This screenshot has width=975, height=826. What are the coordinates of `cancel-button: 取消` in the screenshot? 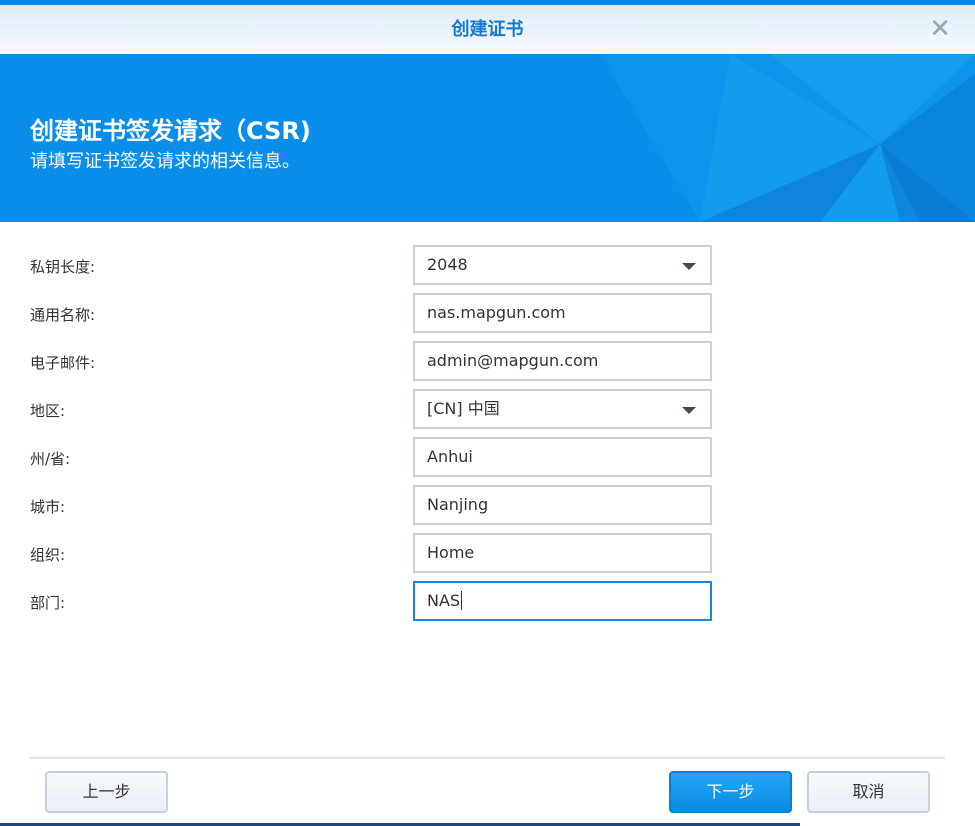 It's located at (868, 792).